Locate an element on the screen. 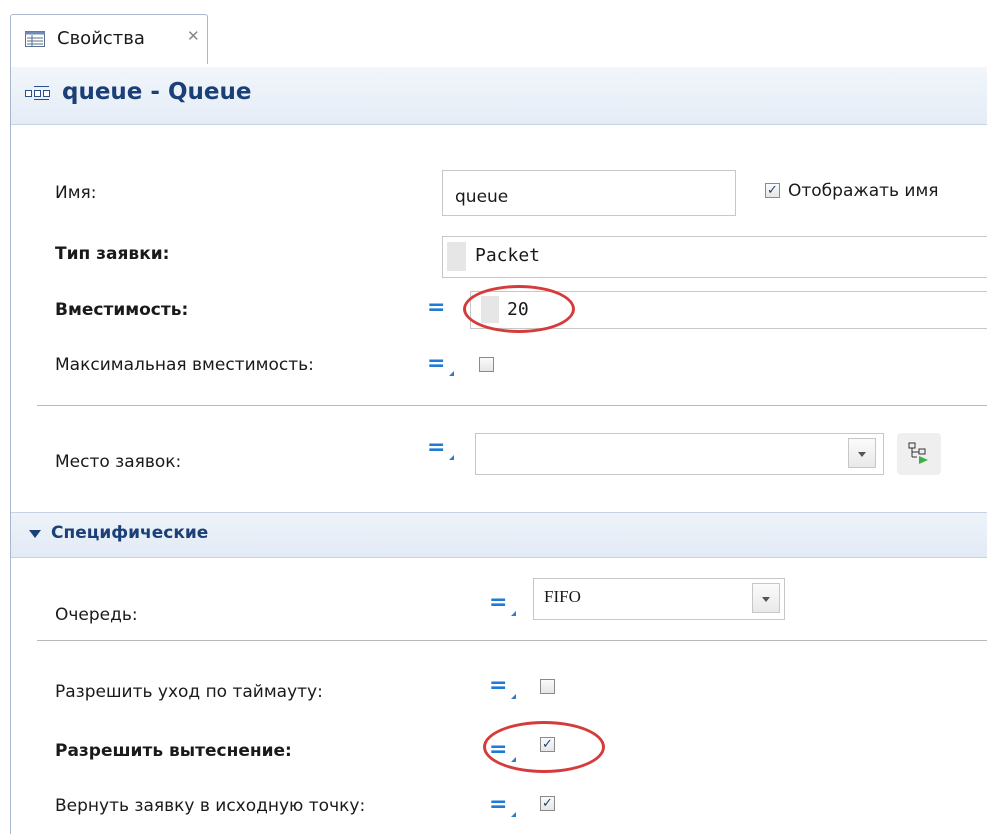 Image resolution: width=987 pixels, height=834 pixels. static-value-icon: = is located at coordinates (436, 308).